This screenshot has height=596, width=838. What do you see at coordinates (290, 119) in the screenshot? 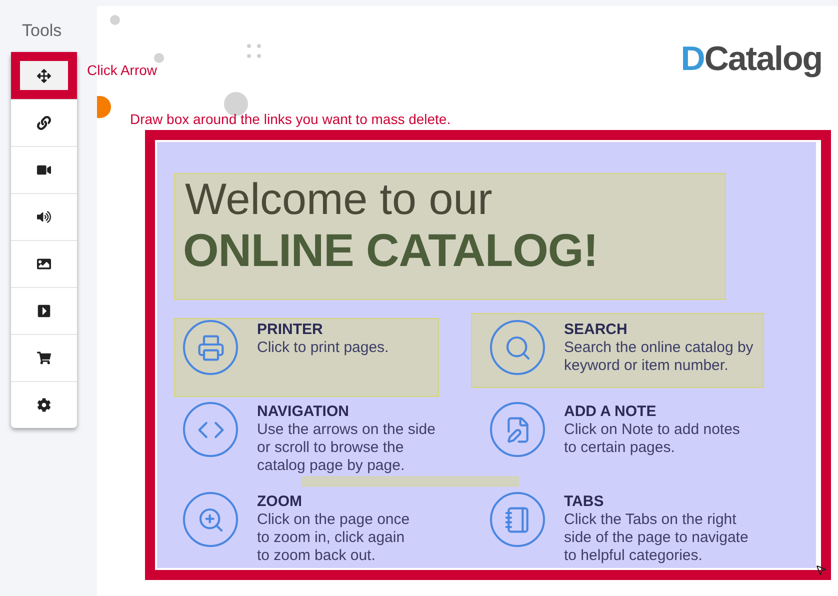
I see `instruction-text: Draw box around the links you want to mass delete.` at bounding box center [290, 119].